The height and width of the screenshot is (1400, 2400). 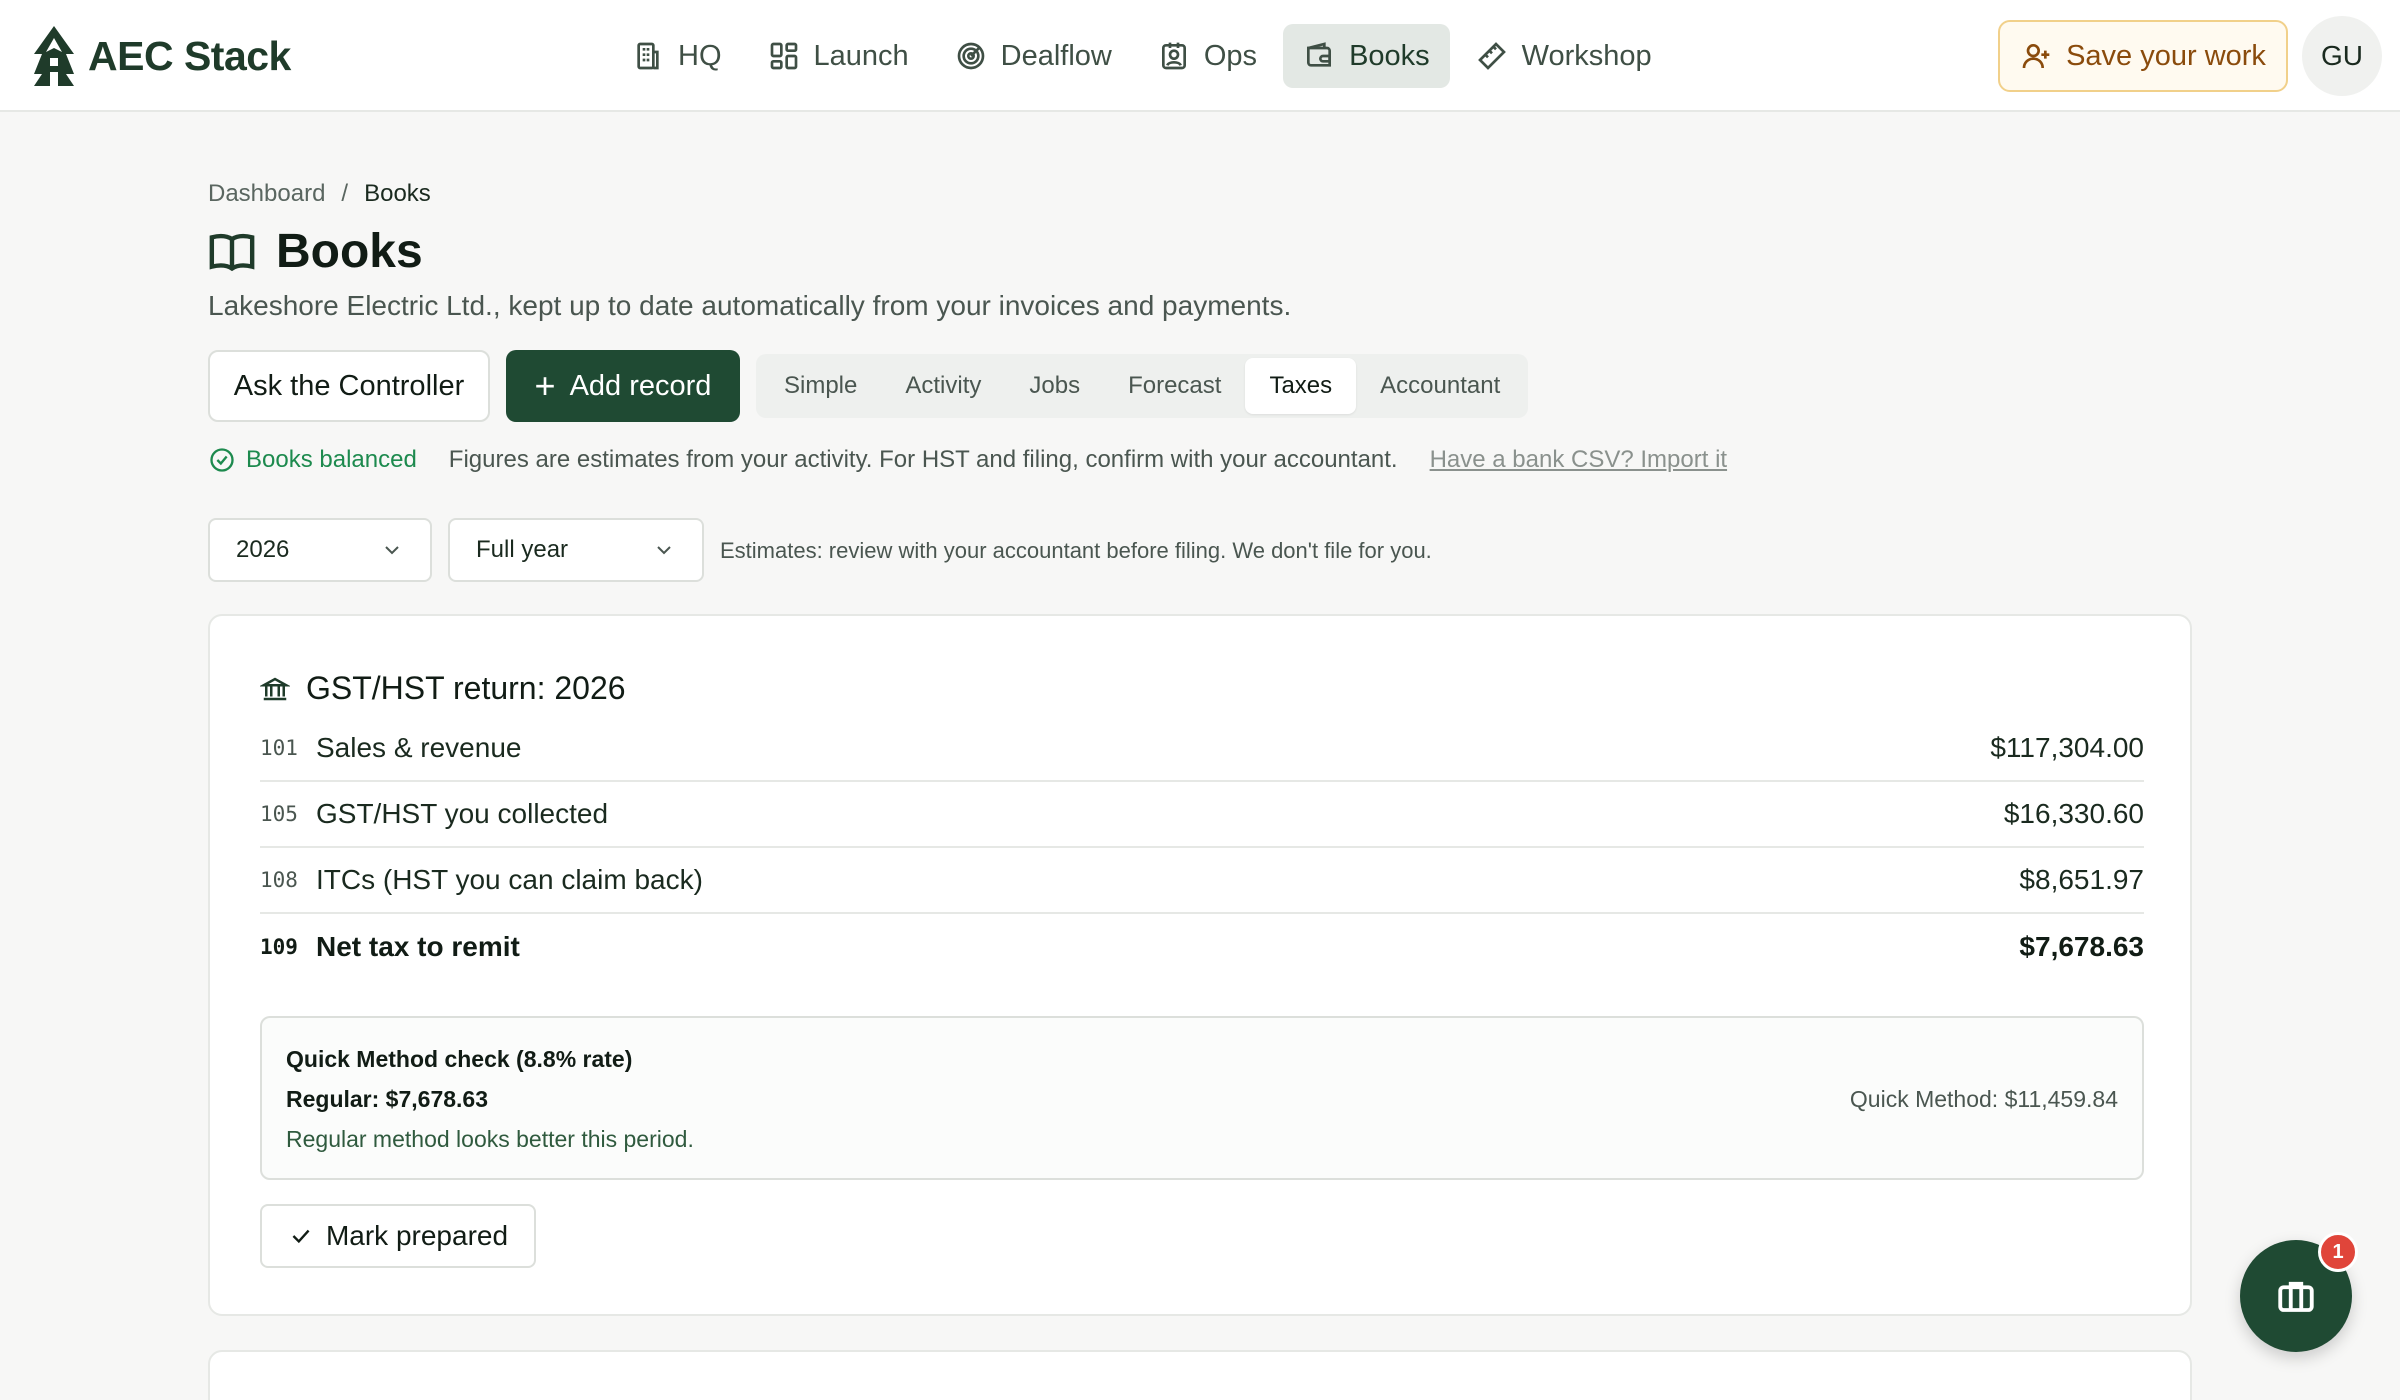 What do you see at coordinates (349, 251) in the screenshot?
I see `page-title-text: Books` at bounding box center [349, 251].